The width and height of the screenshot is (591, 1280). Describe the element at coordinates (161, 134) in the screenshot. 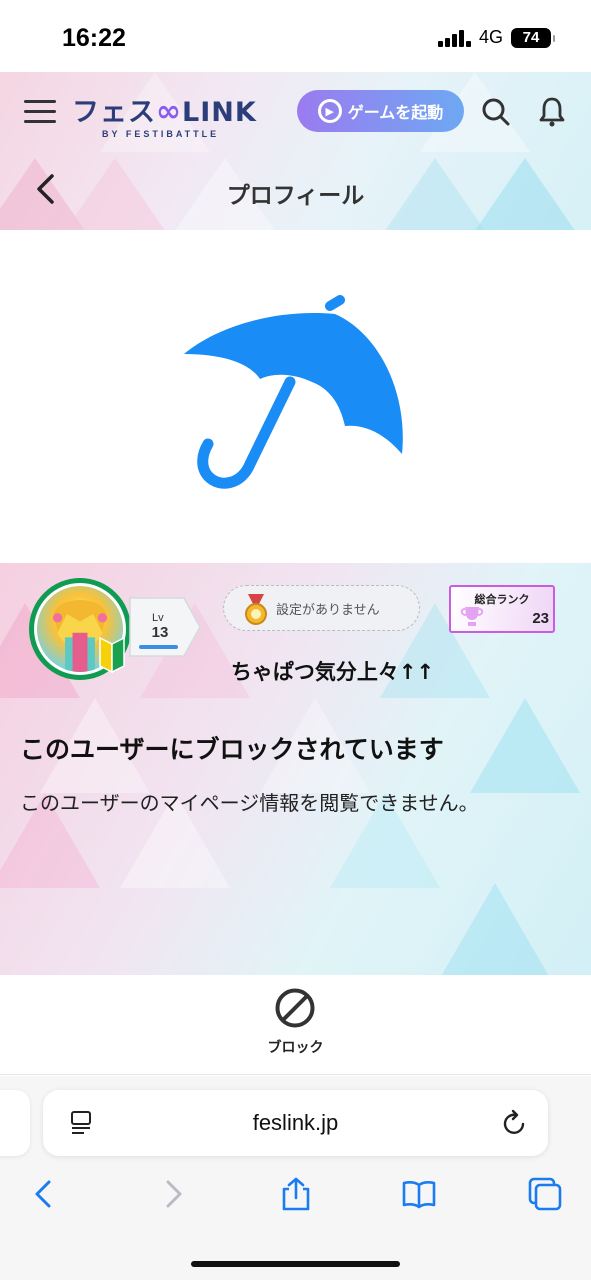

I see `logo-subtitle: BY FESTIBATTLE` at that location.